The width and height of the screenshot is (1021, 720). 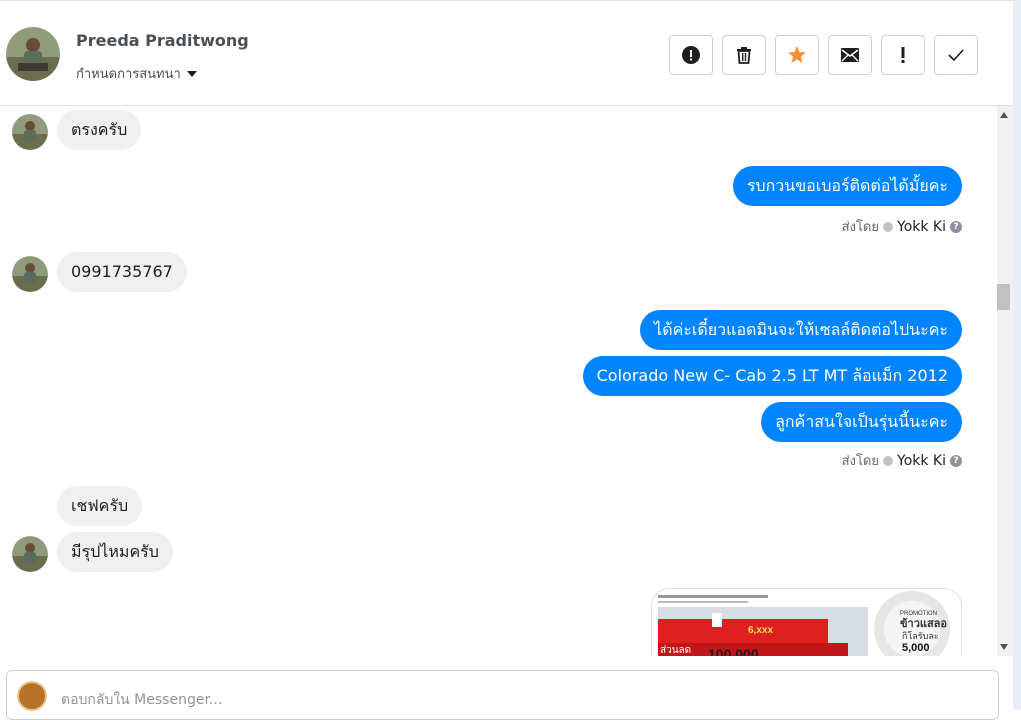 I want to click on window-edge, so click(x=1017, y=355).